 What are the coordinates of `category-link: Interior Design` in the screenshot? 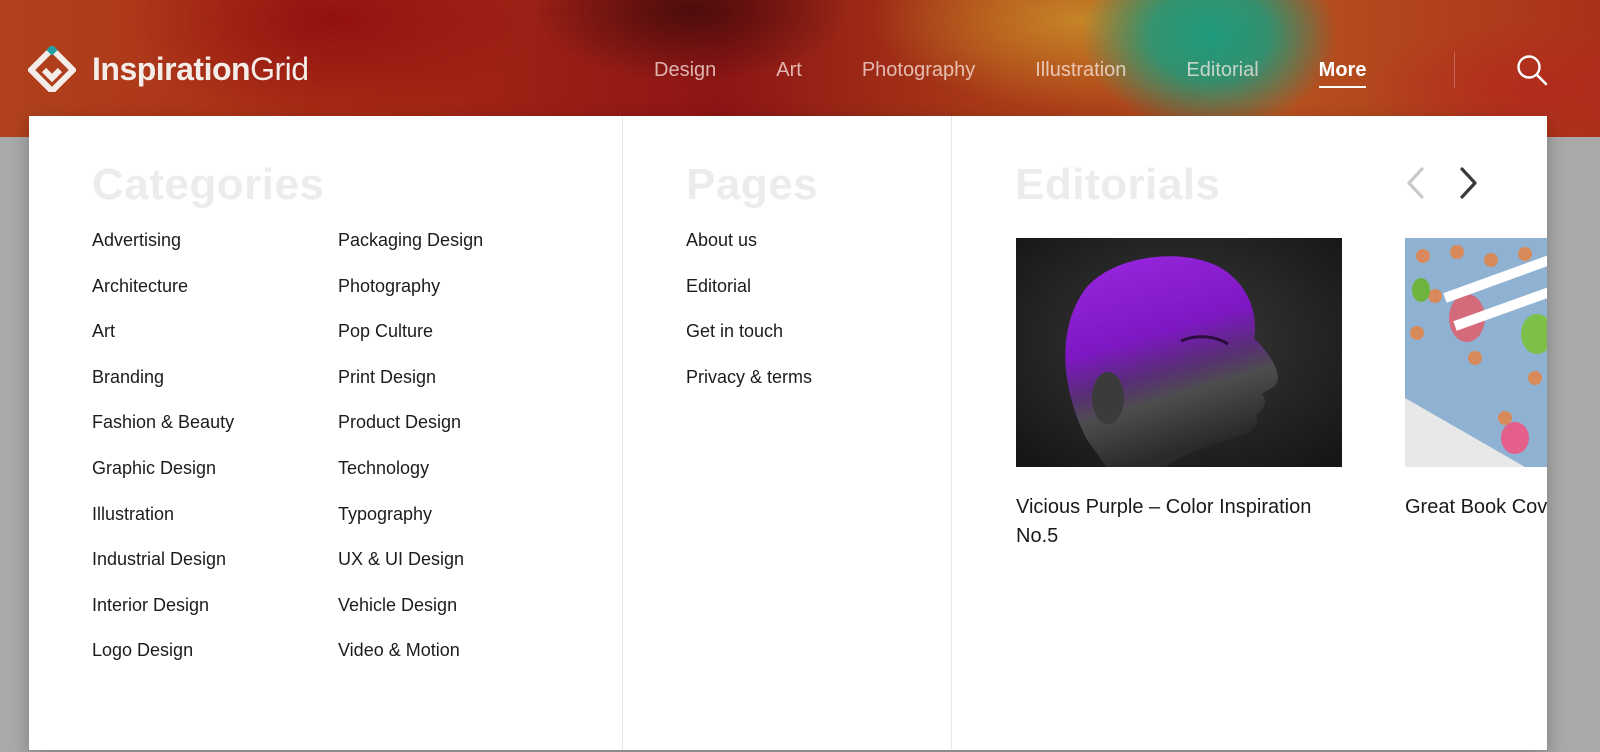 It's located at (163, 617).